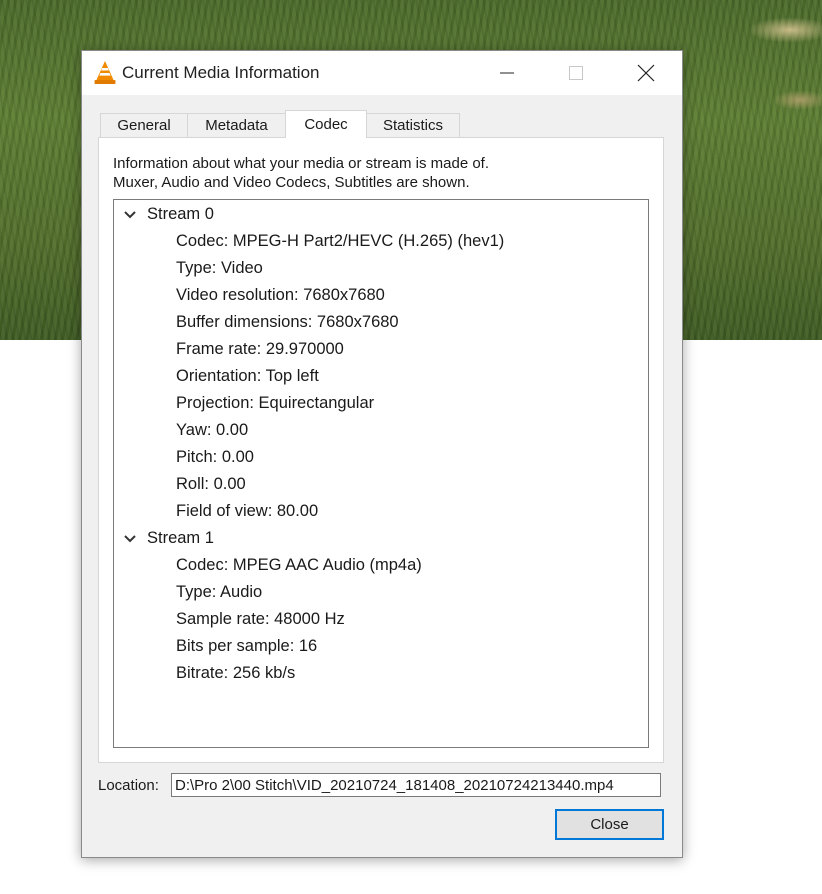 This screenshot has width=822, height=894. I want to click on close-icon, so click(646, 73).